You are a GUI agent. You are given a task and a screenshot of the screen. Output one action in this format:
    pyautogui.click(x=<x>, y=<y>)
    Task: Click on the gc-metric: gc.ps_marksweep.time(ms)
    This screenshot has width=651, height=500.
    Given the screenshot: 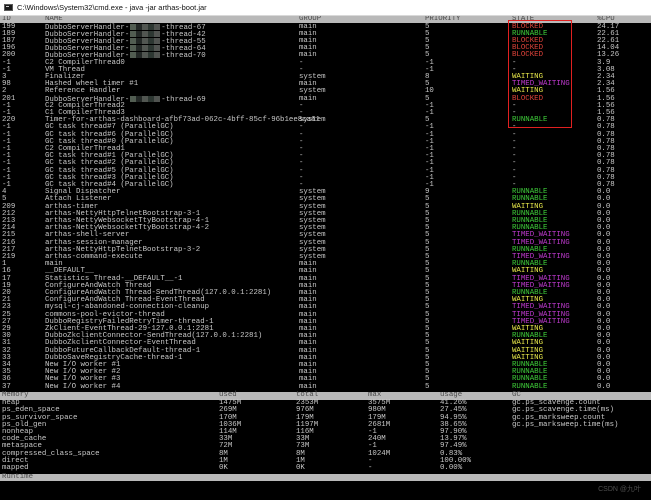 What is the action you would take?
    pyautogui.click(x=565, y=424)
    